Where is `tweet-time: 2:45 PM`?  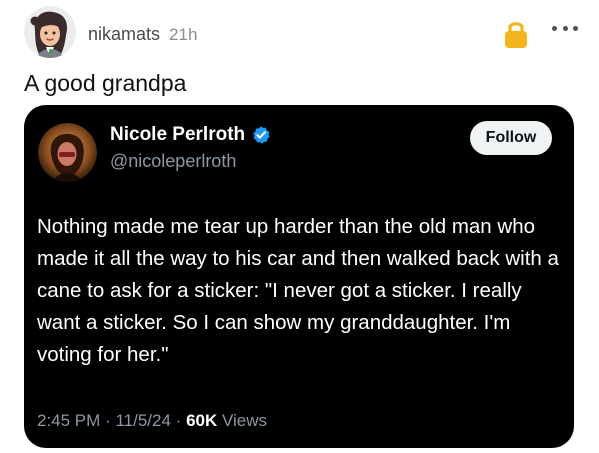 tweet-time: 2:45 PM is located at coordinates (68, 420).